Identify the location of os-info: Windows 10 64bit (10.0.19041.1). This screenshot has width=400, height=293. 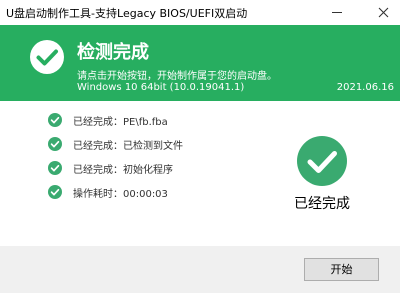
(161, 87).